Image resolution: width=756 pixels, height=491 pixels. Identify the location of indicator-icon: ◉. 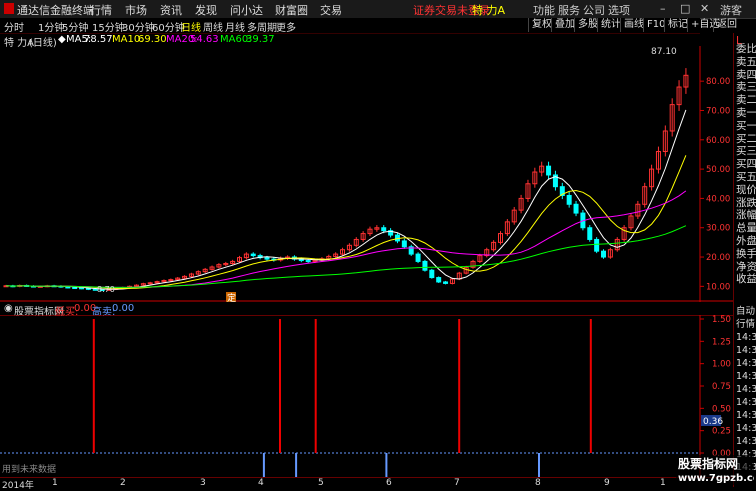
(8, 308).